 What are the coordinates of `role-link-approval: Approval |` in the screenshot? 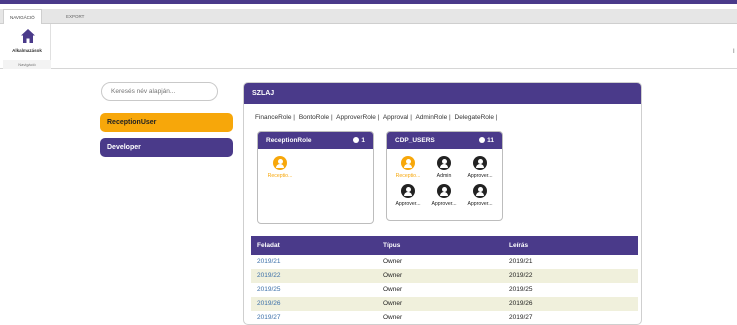 It's located at (397, 117).